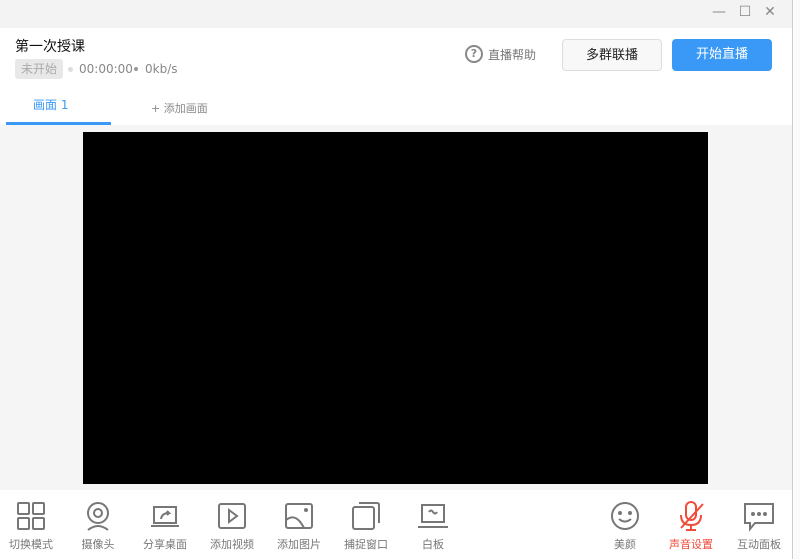 The image size is (800, 559). What do you see at coordinates (98, 516) in the screenshot?
I see `webcam-icon` at bounding box center [98, 516].